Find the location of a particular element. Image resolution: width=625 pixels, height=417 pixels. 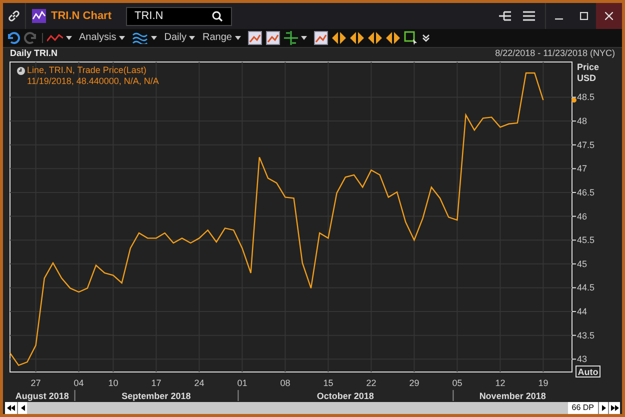

double-left-icon is located at coordinates (11, 407).